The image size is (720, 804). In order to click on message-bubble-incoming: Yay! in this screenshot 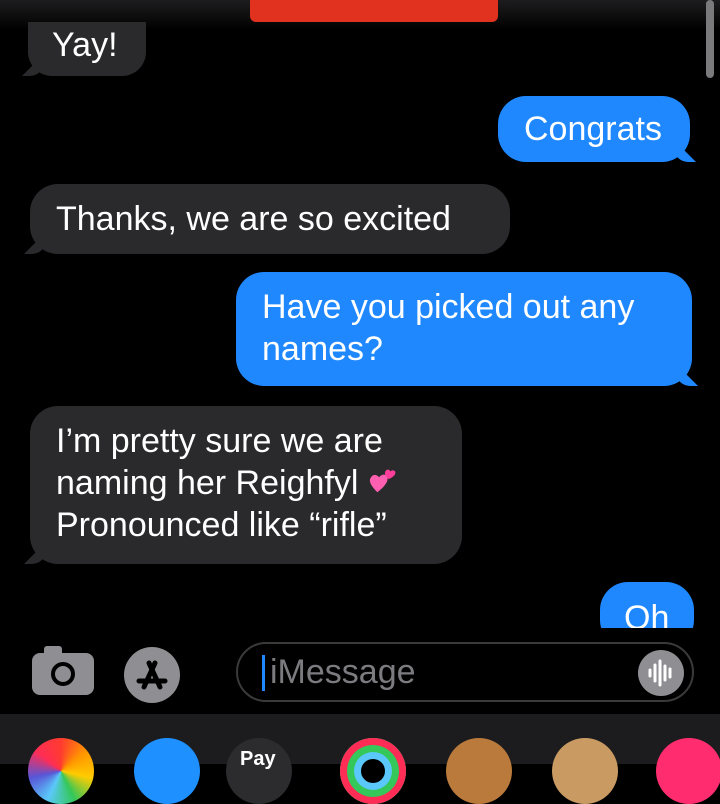, I will do `click(87, 49)`.